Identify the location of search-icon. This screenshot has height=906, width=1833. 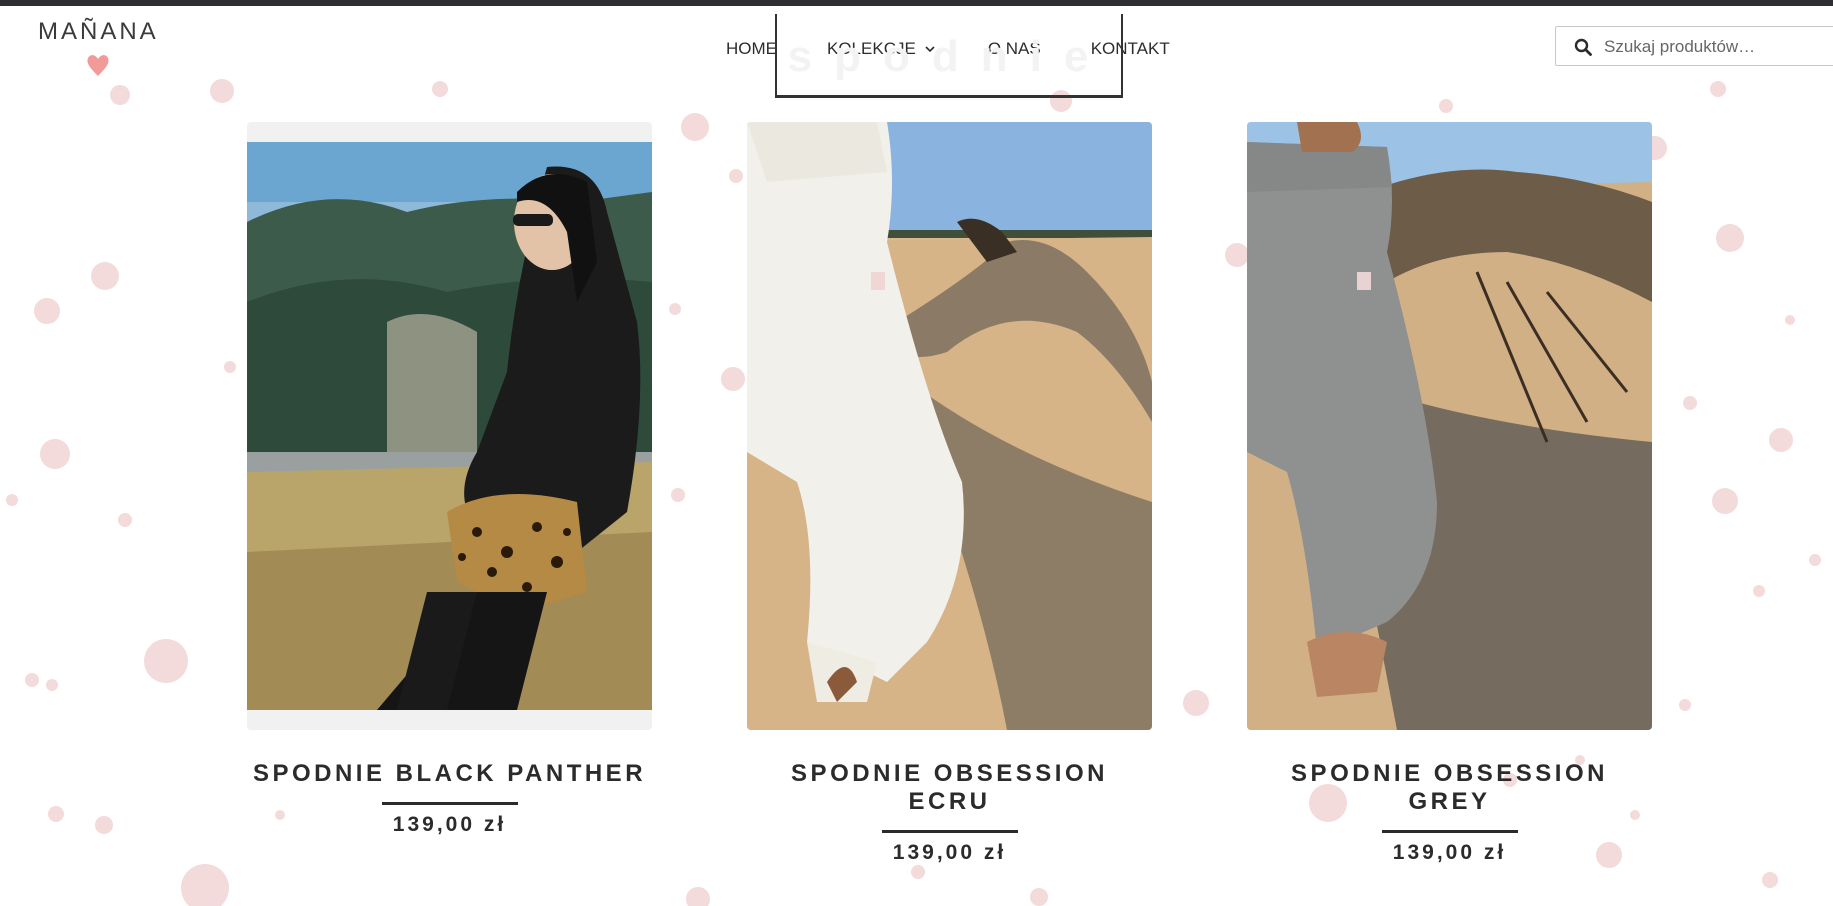
(1583, 47).